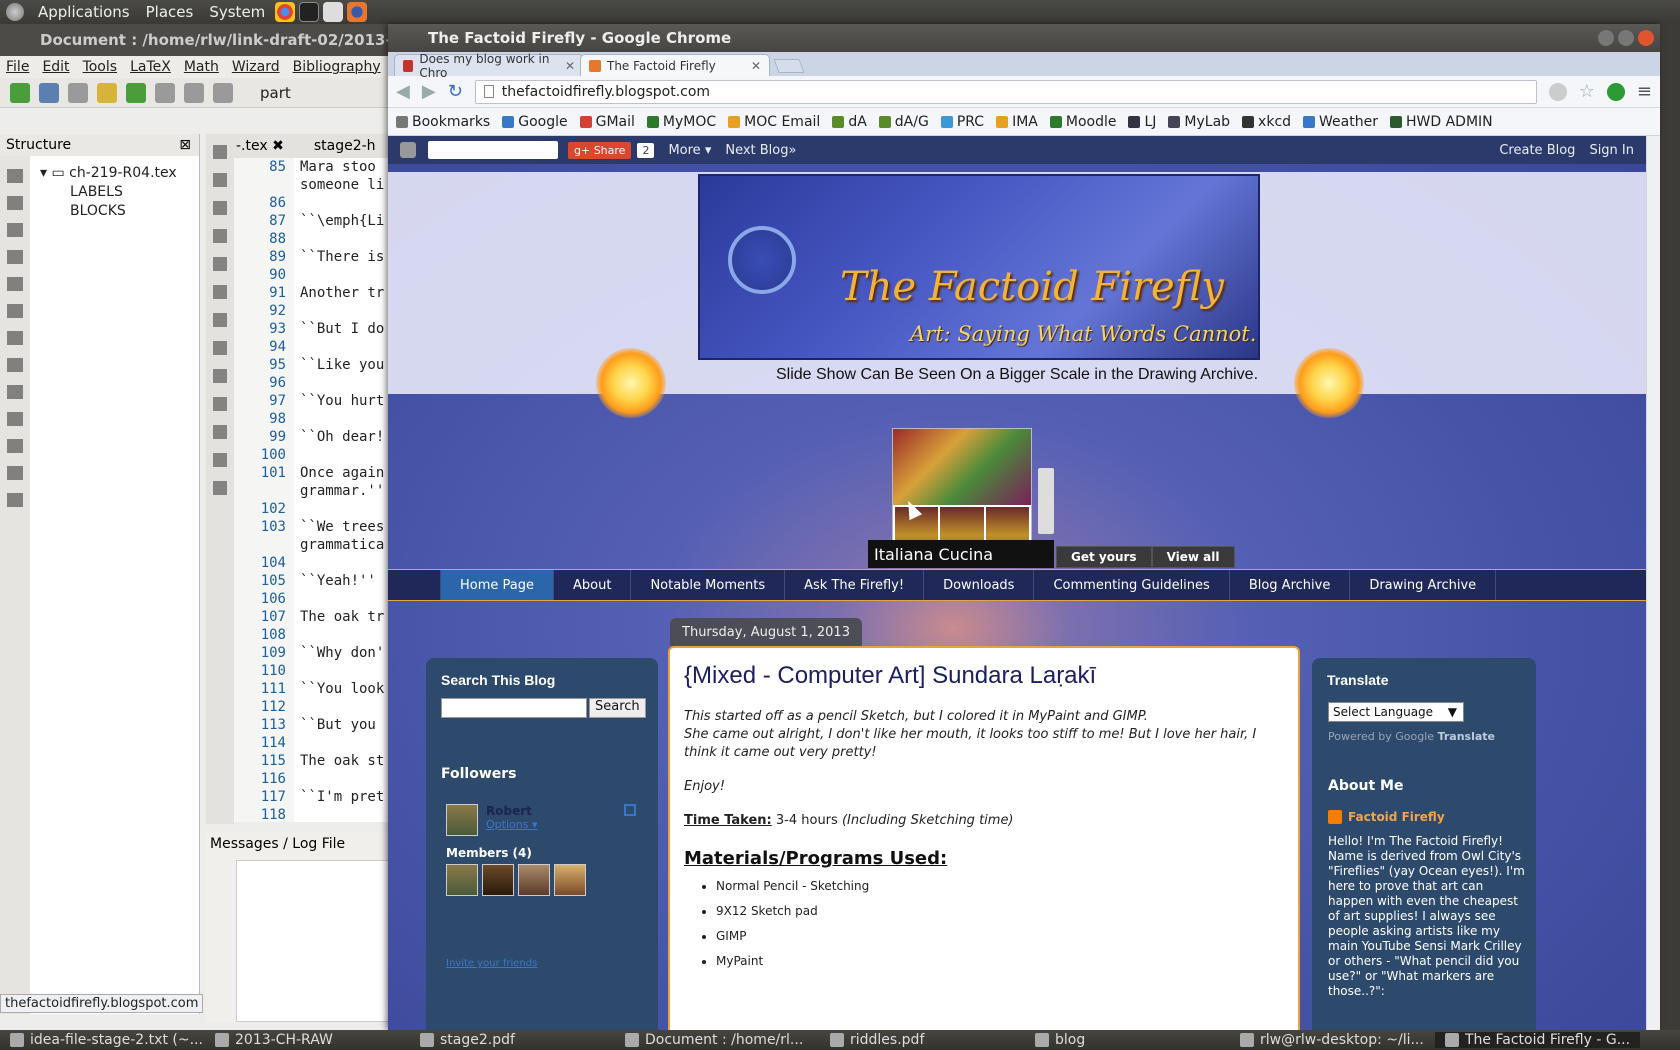 Image resolution: width=1680 pixels, height=1050 pixels. I want to click on tab-ask-the-firefly: Ask The Firefly!, so click(855, 585).